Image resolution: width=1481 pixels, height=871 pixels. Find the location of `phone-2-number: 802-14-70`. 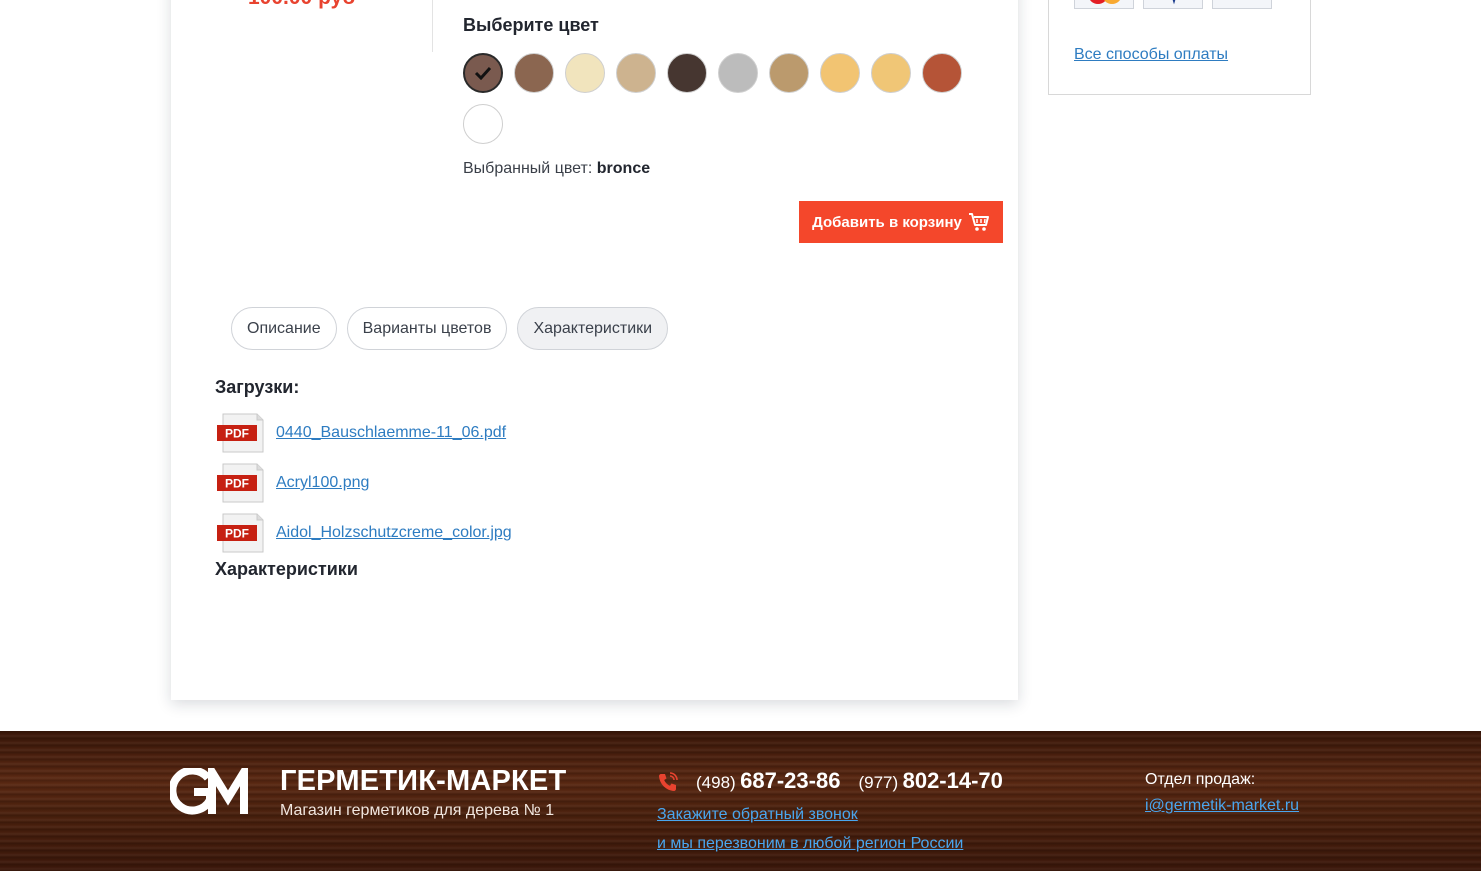

phone-2-number: 802-14-70 is located at coordinates (952, 780).